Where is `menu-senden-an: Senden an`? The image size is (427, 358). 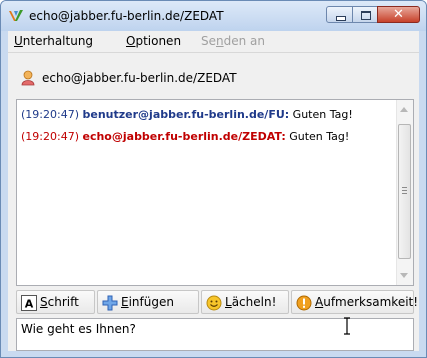
menu-senden-an: Senden an is located at coordinates (233, 41).